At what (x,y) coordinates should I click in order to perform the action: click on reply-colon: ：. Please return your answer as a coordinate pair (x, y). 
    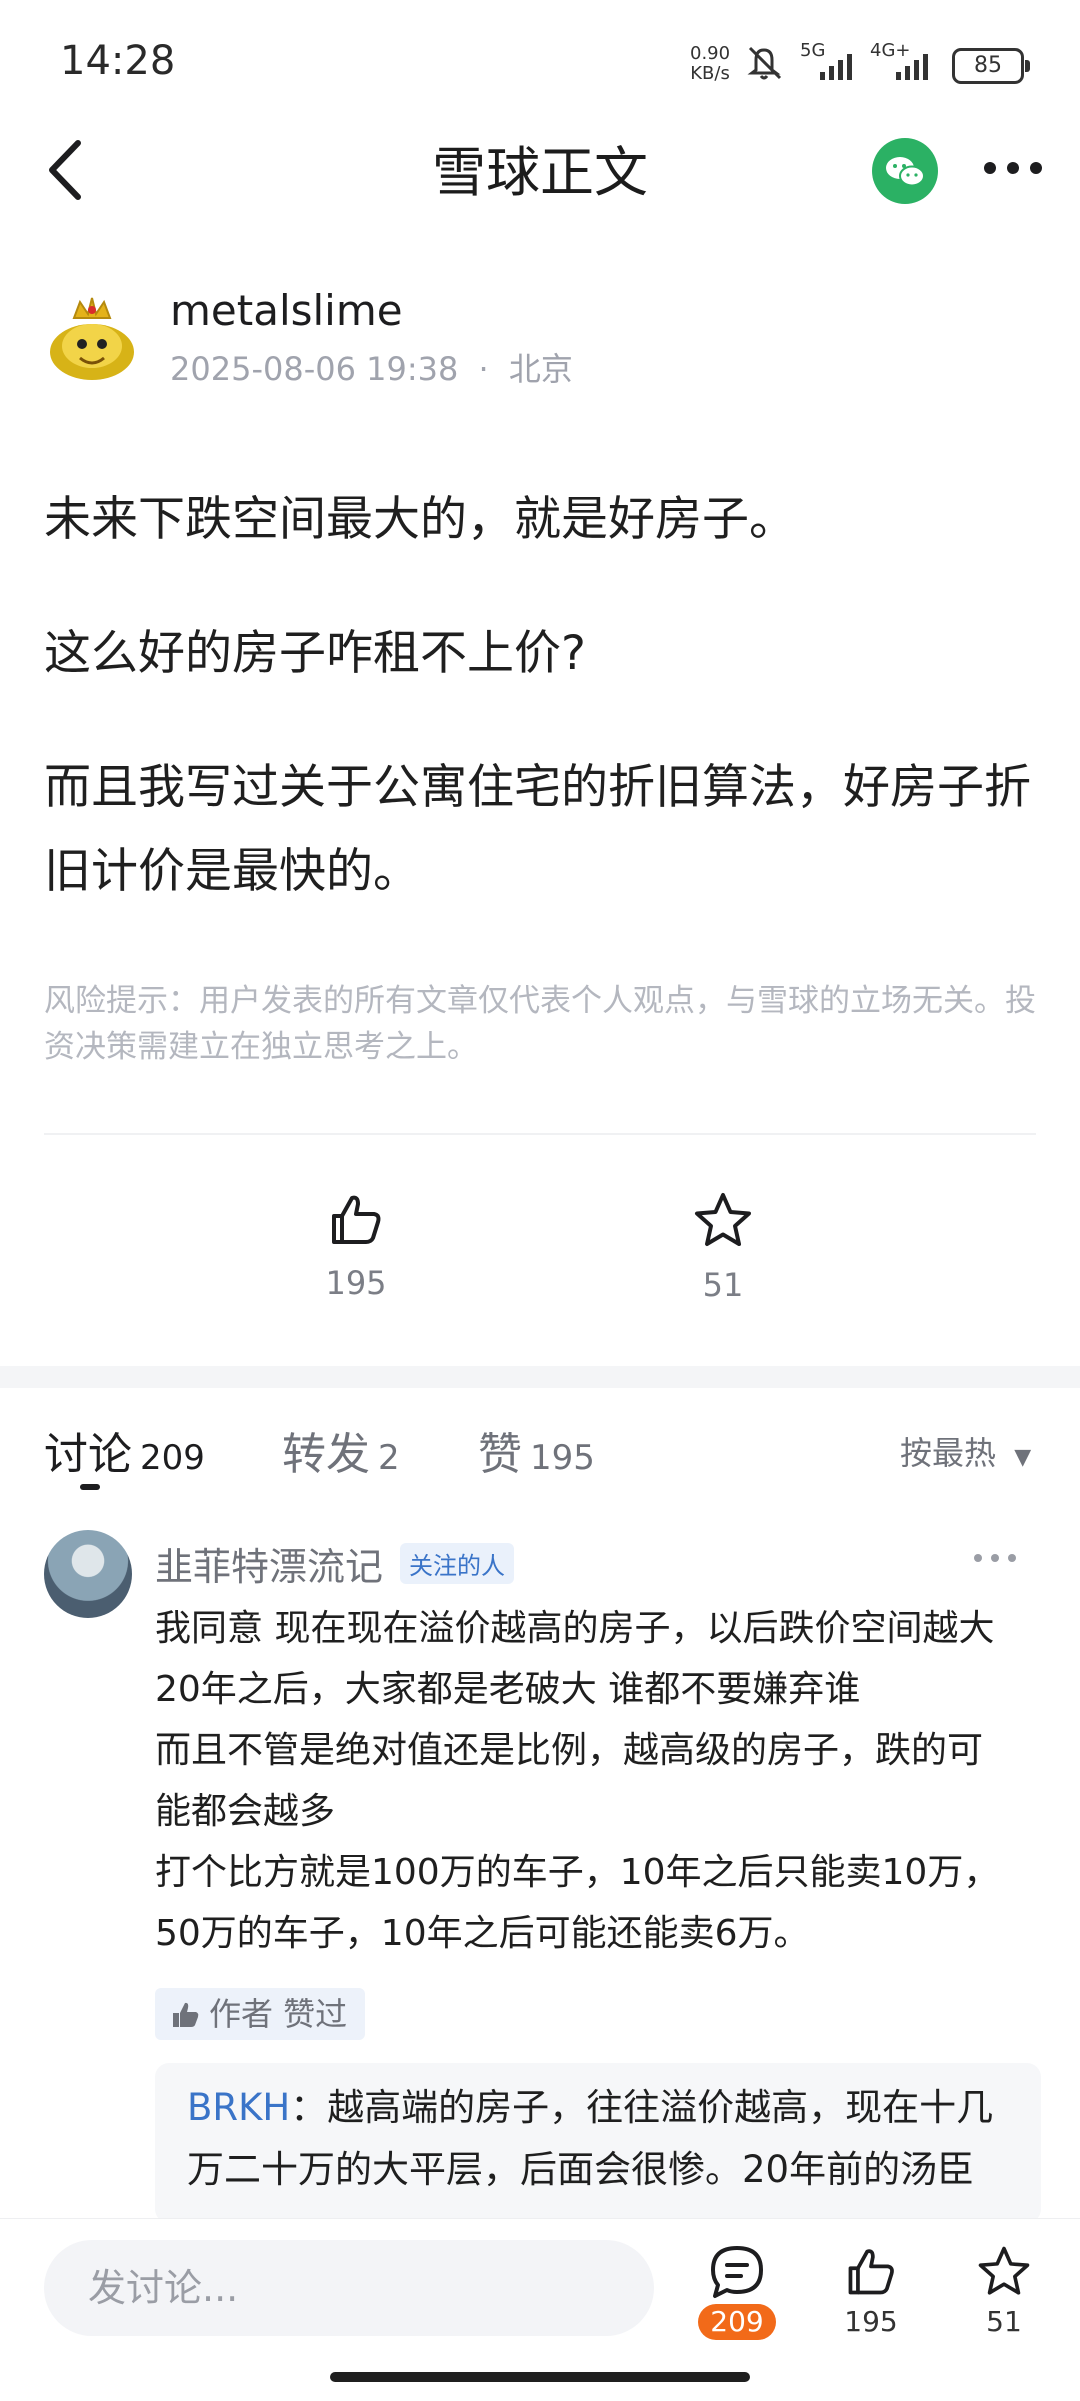
    Looking at the image, I should click on (309, 2107).